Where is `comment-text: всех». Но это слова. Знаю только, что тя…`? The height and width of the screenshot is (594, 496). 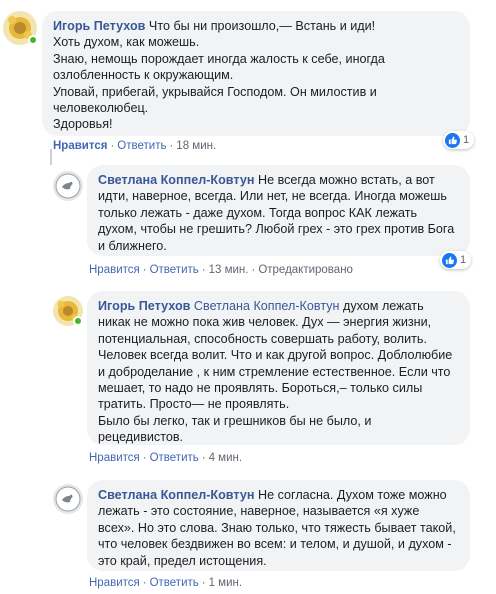 comment-text: всех». Но это слова. Знаю только, что тя… is located at coordinates (277, 527).